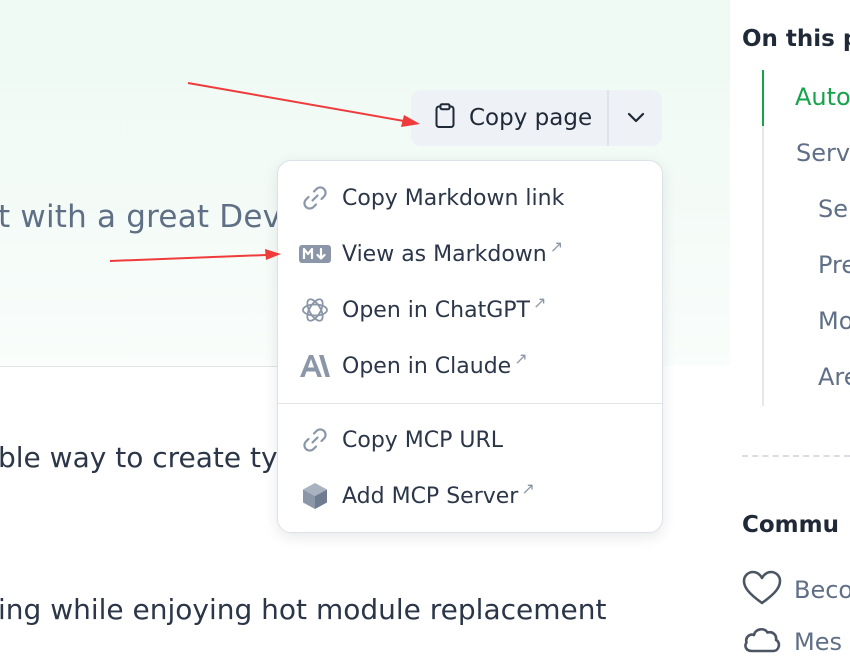  I want to click on chevron-down-icon, so click(636, 118).